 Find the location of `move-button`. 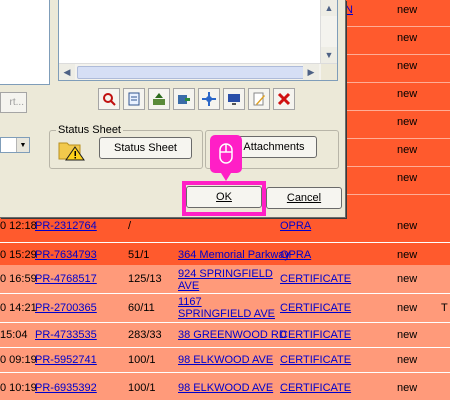

move-button is located at coordinates (184, 99).